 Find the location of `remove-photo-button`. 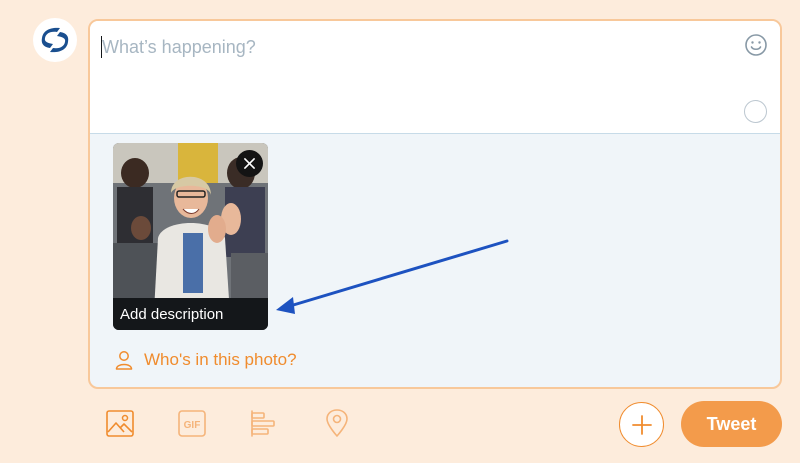

remove-photo-button is located at coordinates (249, 163).